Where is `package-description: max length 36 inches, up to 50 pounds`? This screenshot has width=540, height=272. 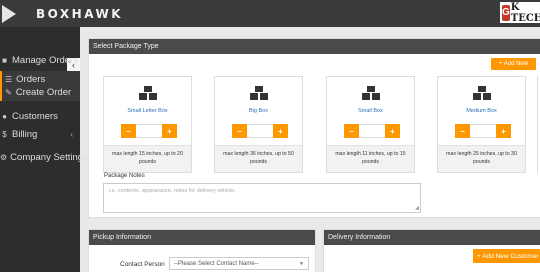
package-description: max length 36 inches, up to 50 pounds is located at coordinates (258, 158).